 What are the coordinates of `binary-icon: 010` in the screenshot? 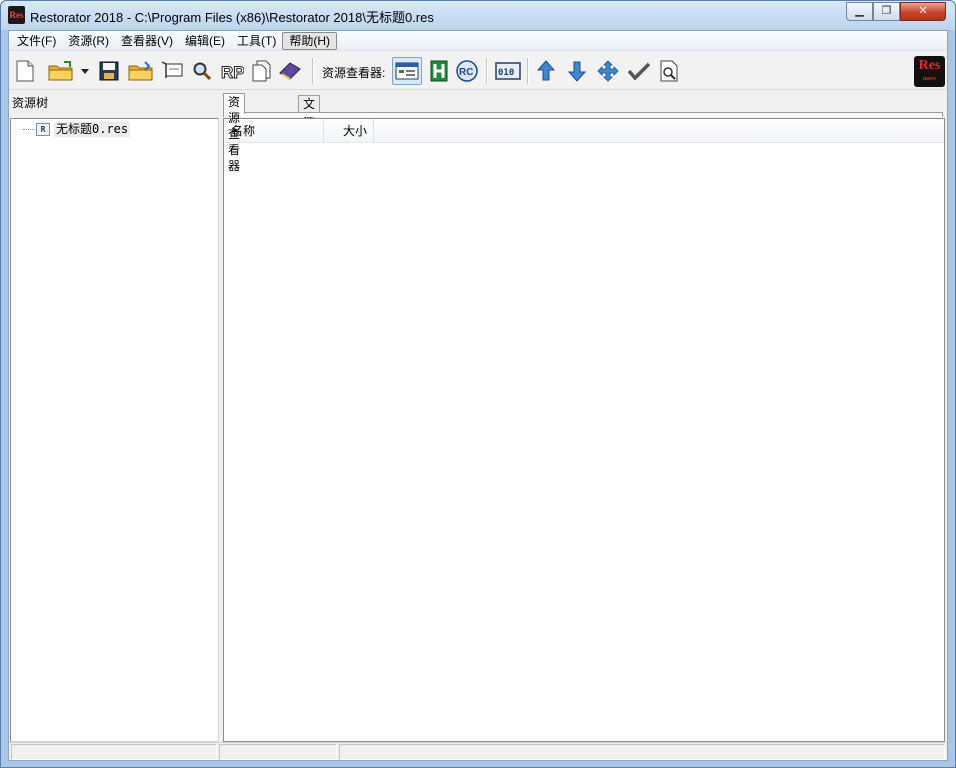 It's located at (508, 71).